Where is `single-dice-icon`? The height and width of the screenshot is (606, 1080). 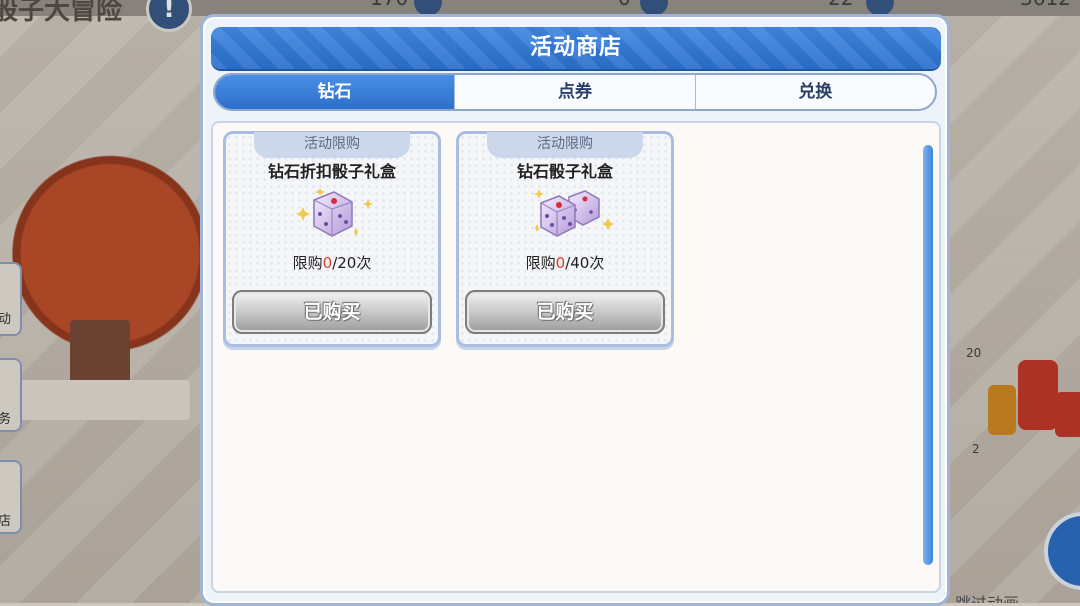
single-dice-icon is located at coordinates (332, 214).